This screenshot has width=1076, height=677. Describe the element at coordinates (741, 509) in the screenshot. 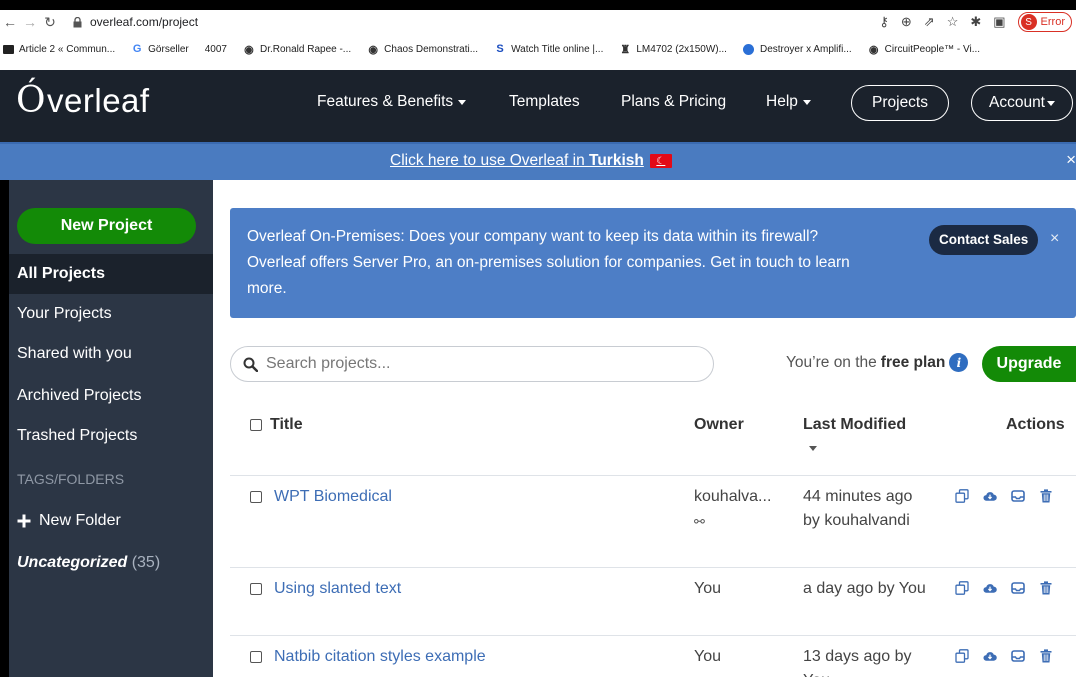

I see `project-owner-cell: kouhalva... ⚯` at that location.